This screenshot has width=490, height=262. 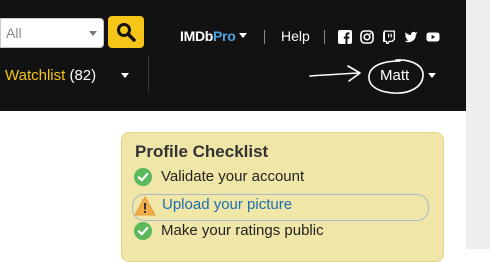 What do you see at coordinates (52, 33) in the screenshot?
I see `search-category-select: All` at bounding box center [52, 33].